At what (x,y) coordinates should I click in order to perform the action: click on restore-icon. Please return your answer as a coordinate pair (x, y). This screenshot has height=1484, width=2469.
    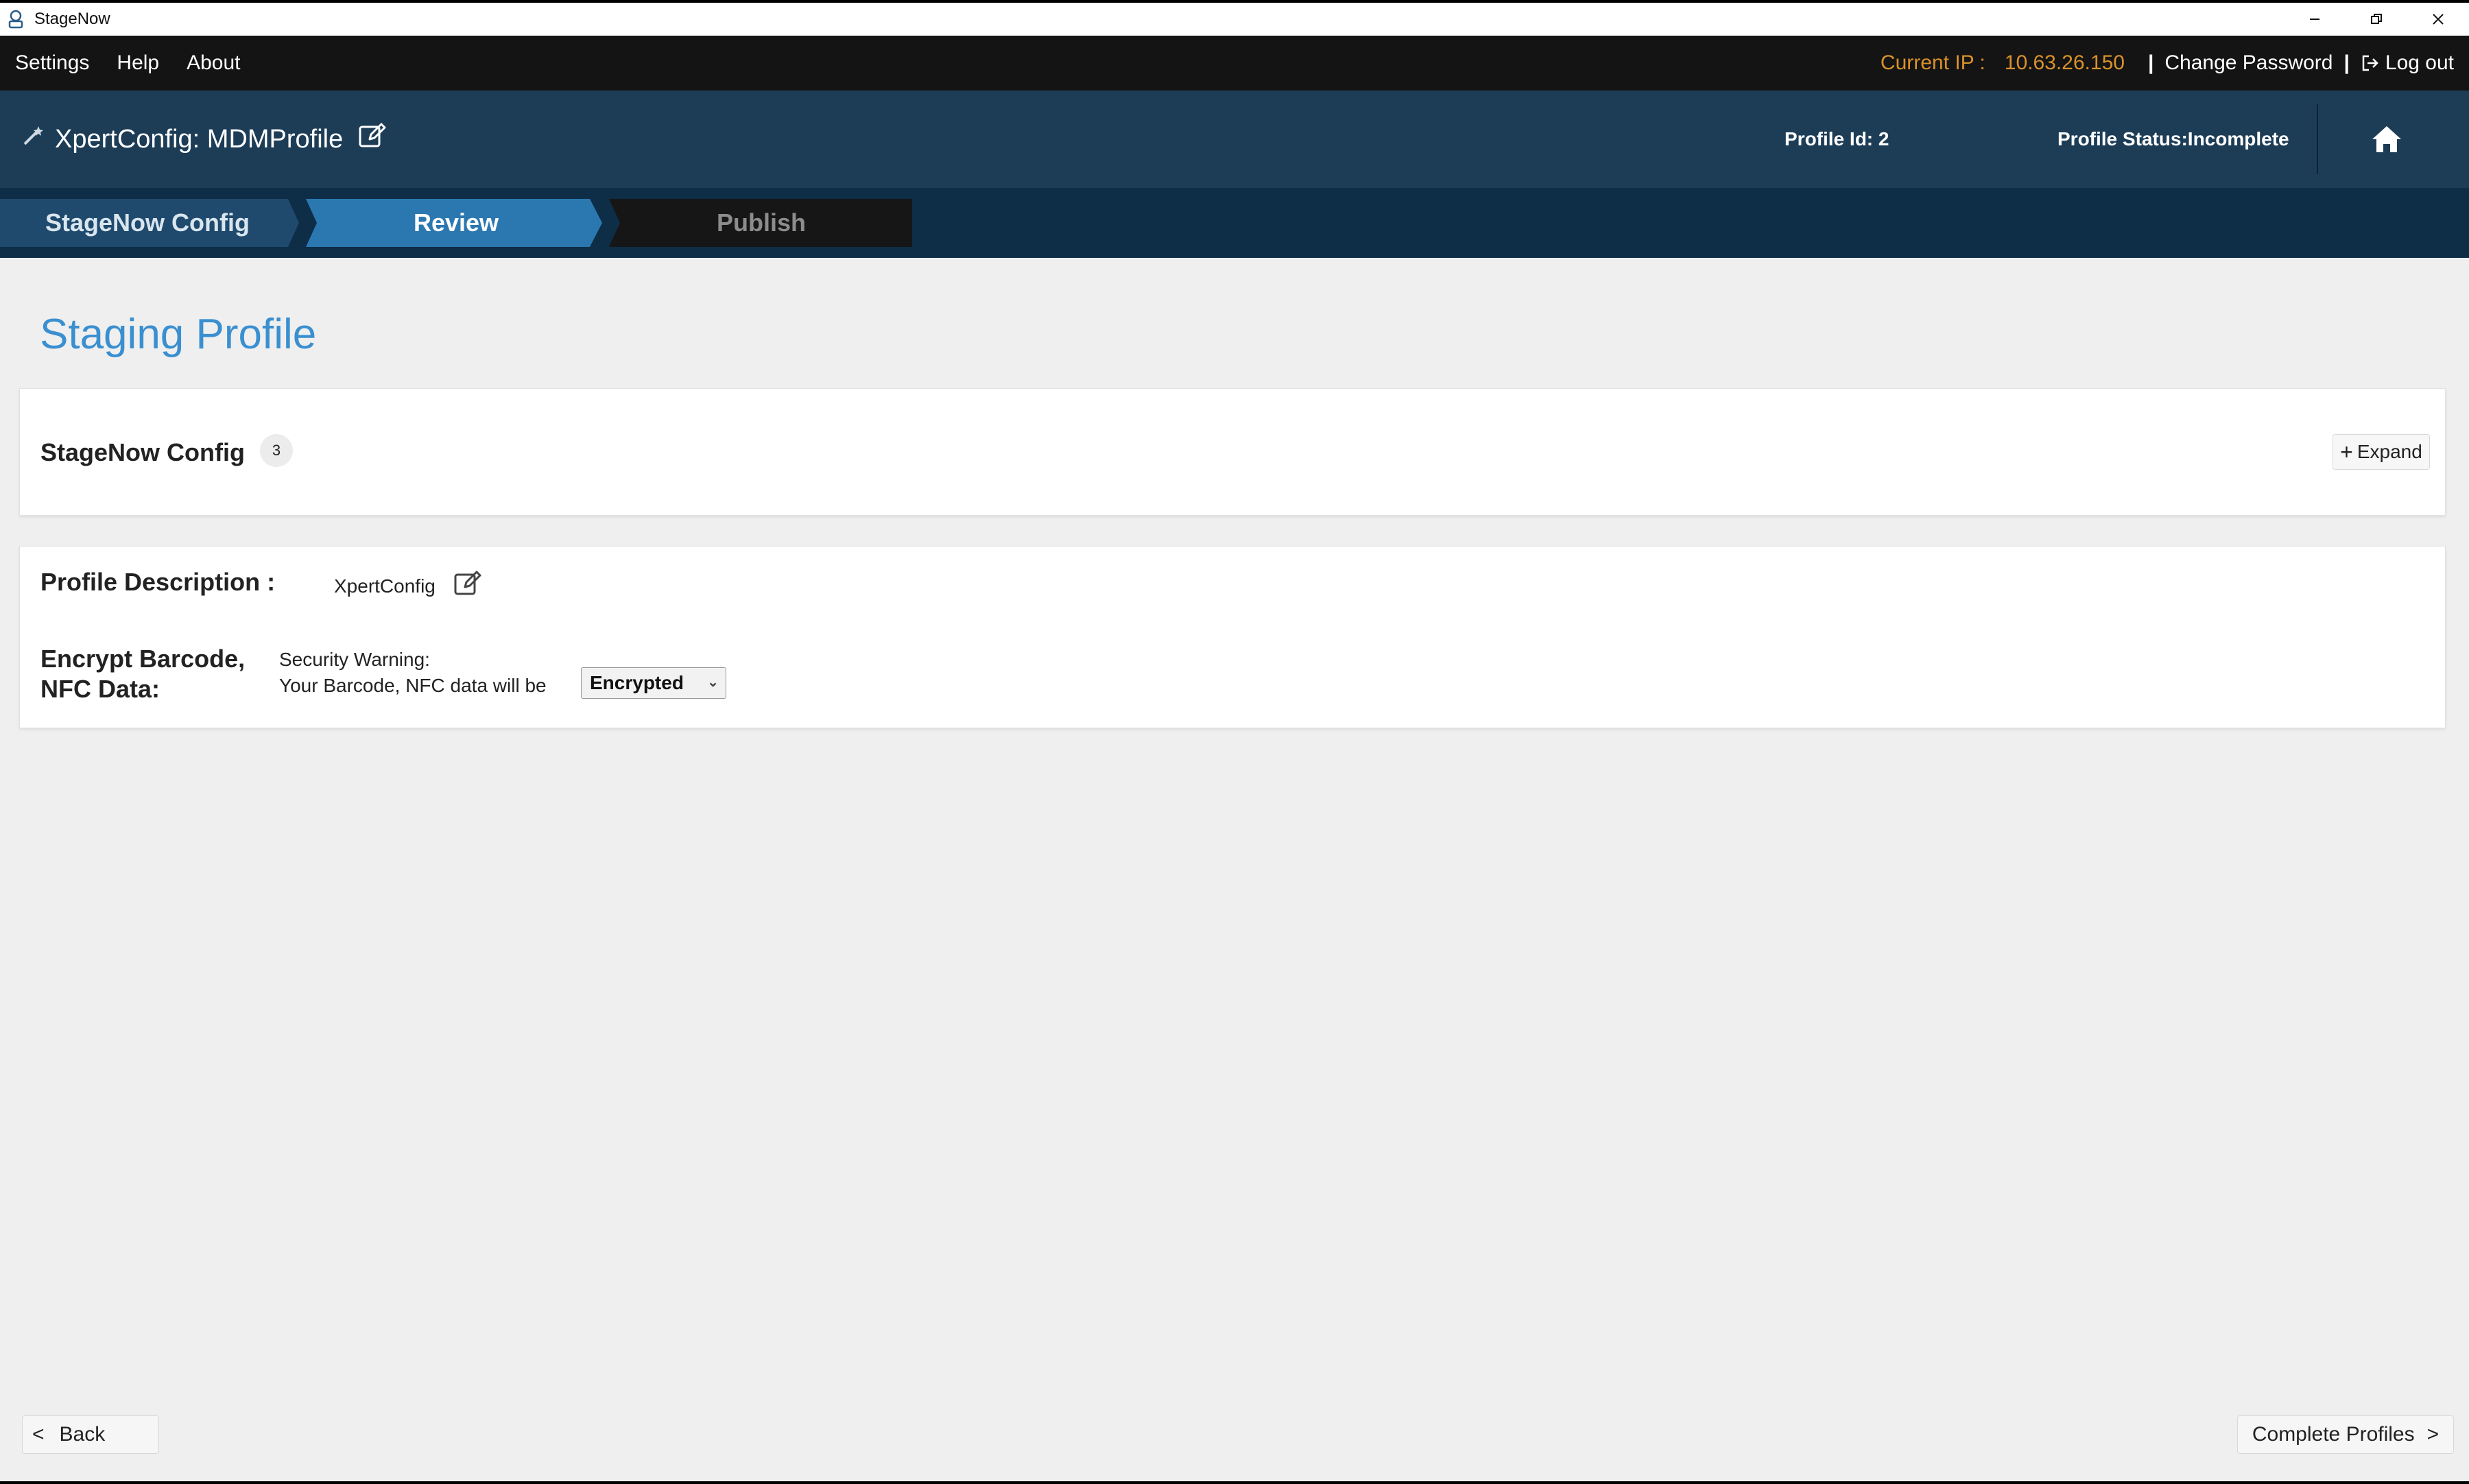
    Looking at the image, I should click on (2376, 19).